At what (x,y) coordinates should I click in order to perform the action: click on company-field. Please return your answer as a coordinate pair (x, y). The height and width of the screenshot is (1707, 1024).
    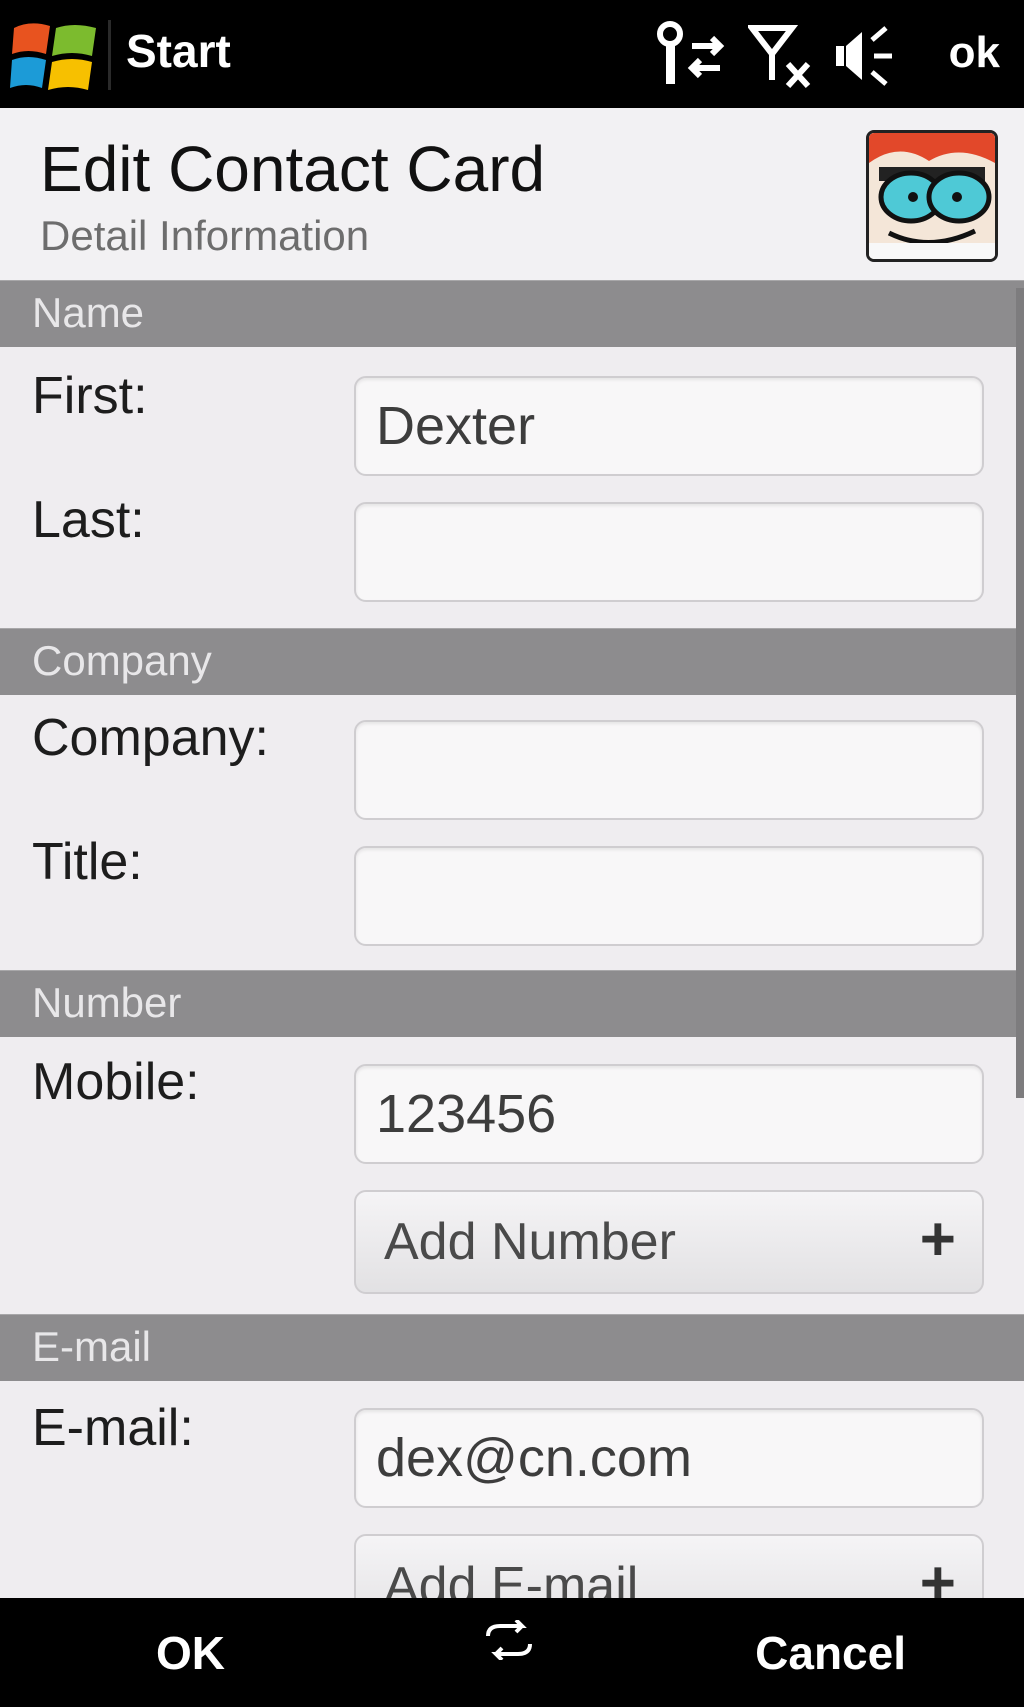
    Looking at the image, I should click on (669, 770).